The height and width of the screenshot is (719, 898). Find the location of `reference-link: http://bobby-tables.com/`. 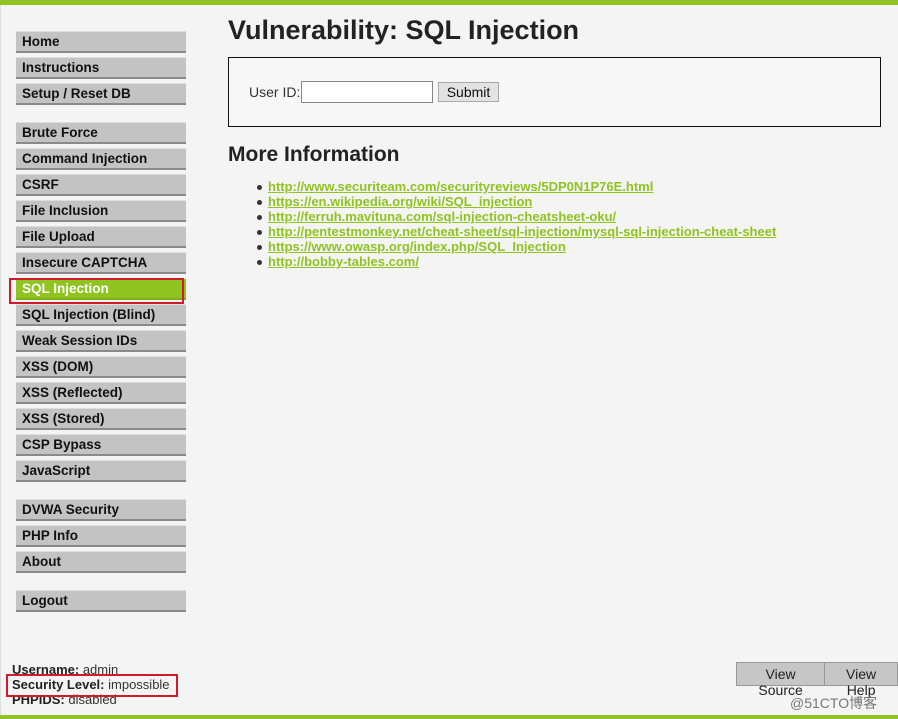

reference-link: http://bobby-tables.com/ is located at coordinates (343, 261).